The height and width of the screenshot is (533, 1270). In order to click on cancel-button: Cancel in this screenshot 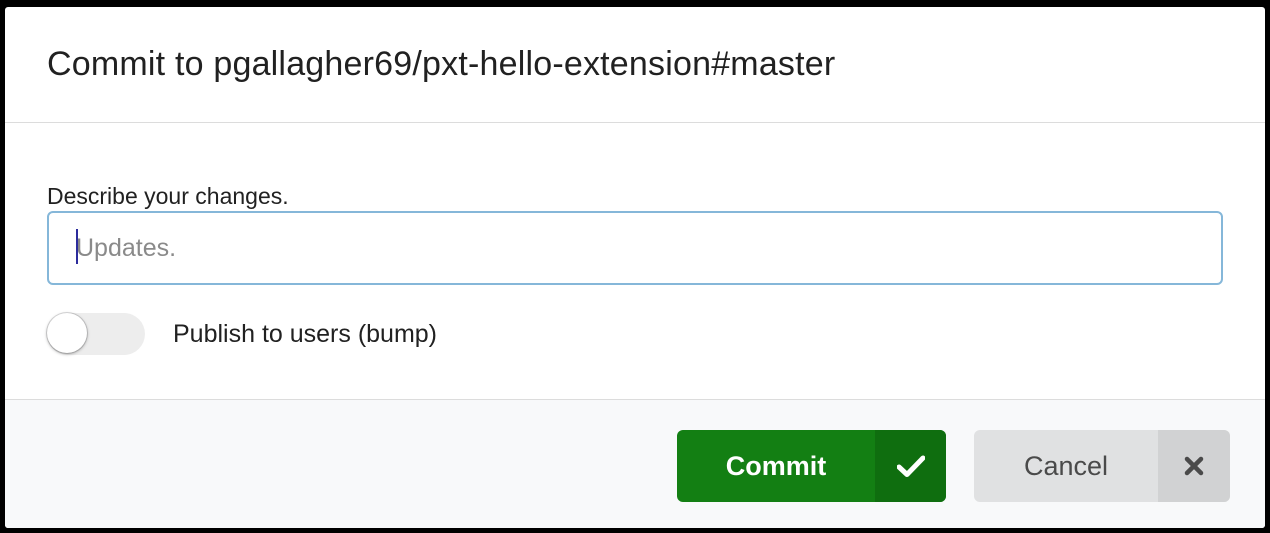, I will do `click(1102, 466)`.